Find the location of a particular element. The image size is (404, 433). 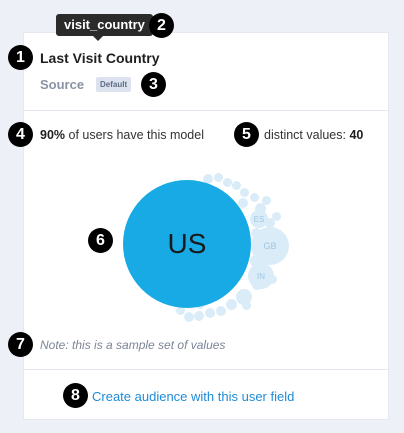

marker-5: 5 is located at coordinates (246, 134).